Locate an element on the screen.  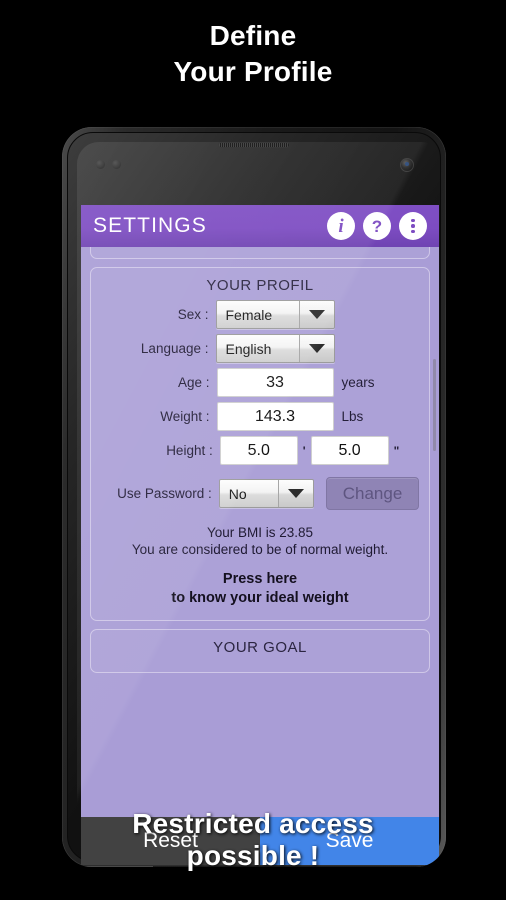
promo-headline-bottom: Restricted access possible ! is located at coordinates (253, 840).